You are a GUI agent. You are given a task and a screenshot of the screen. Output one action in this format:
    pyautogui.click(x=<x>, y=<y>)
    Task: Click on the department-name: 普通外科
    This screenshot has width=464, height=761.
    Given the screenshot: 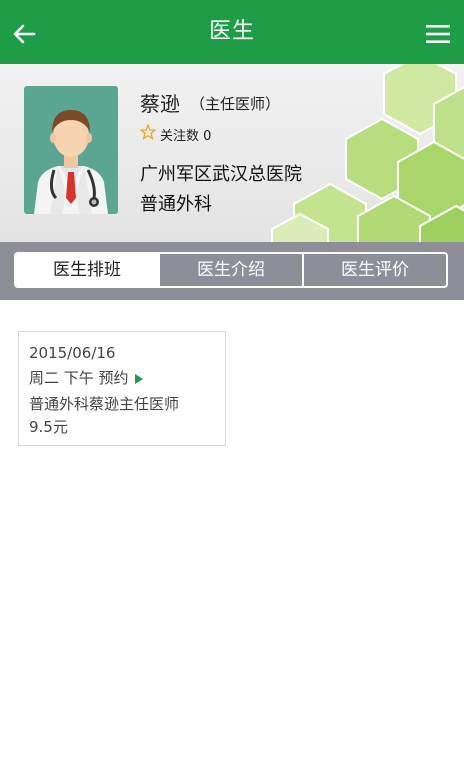 What is the action you would take?
    pyautogui.click(x=176, y=204)
    